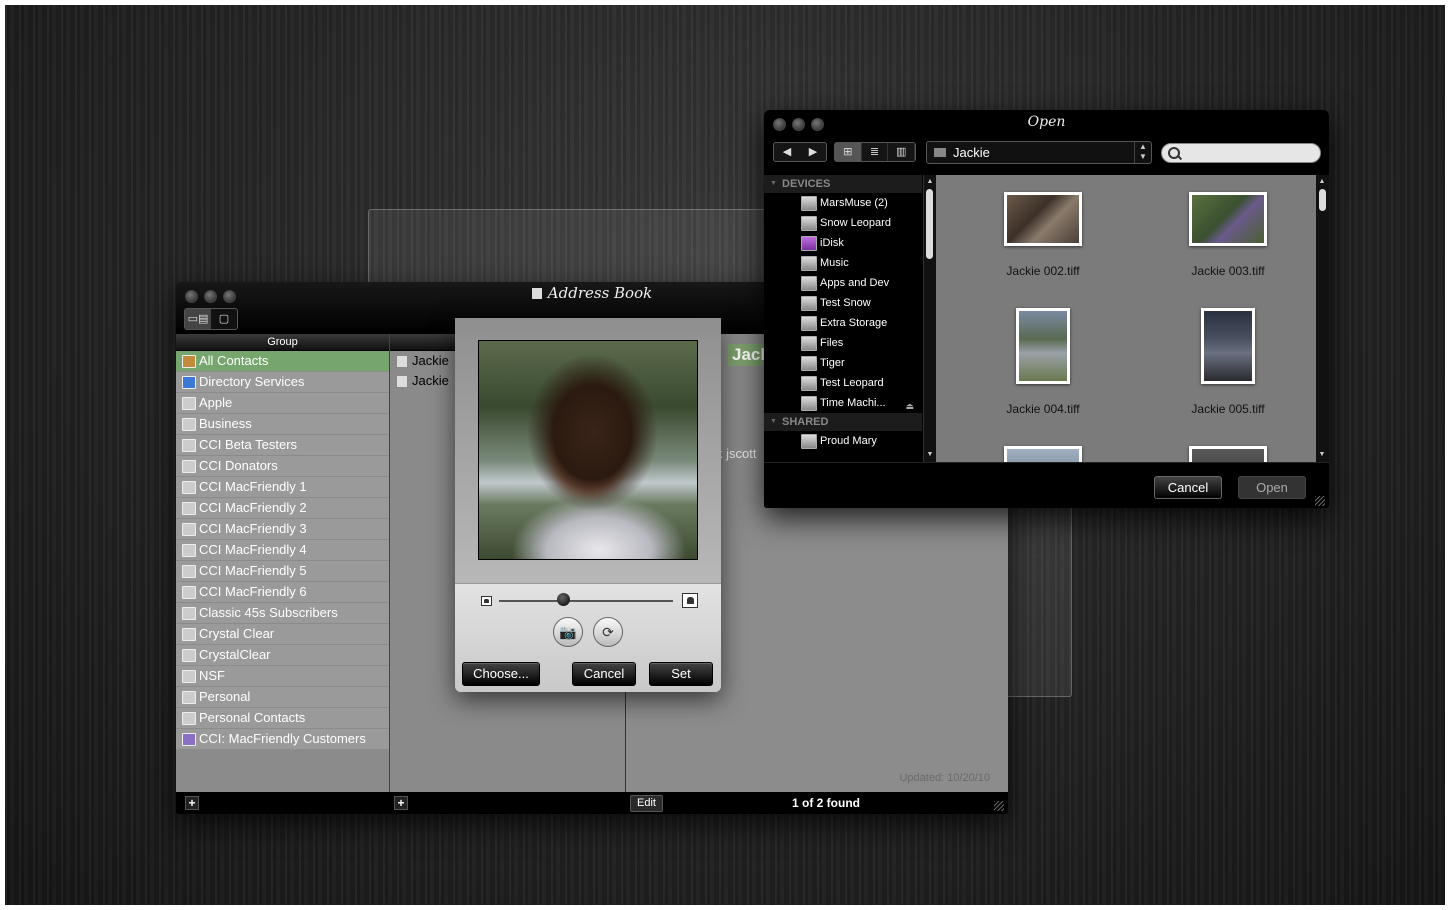 Image resolution: width=1450 pixels, height=910 pixels. I want to click on group-item: Business, so click(282, 424).